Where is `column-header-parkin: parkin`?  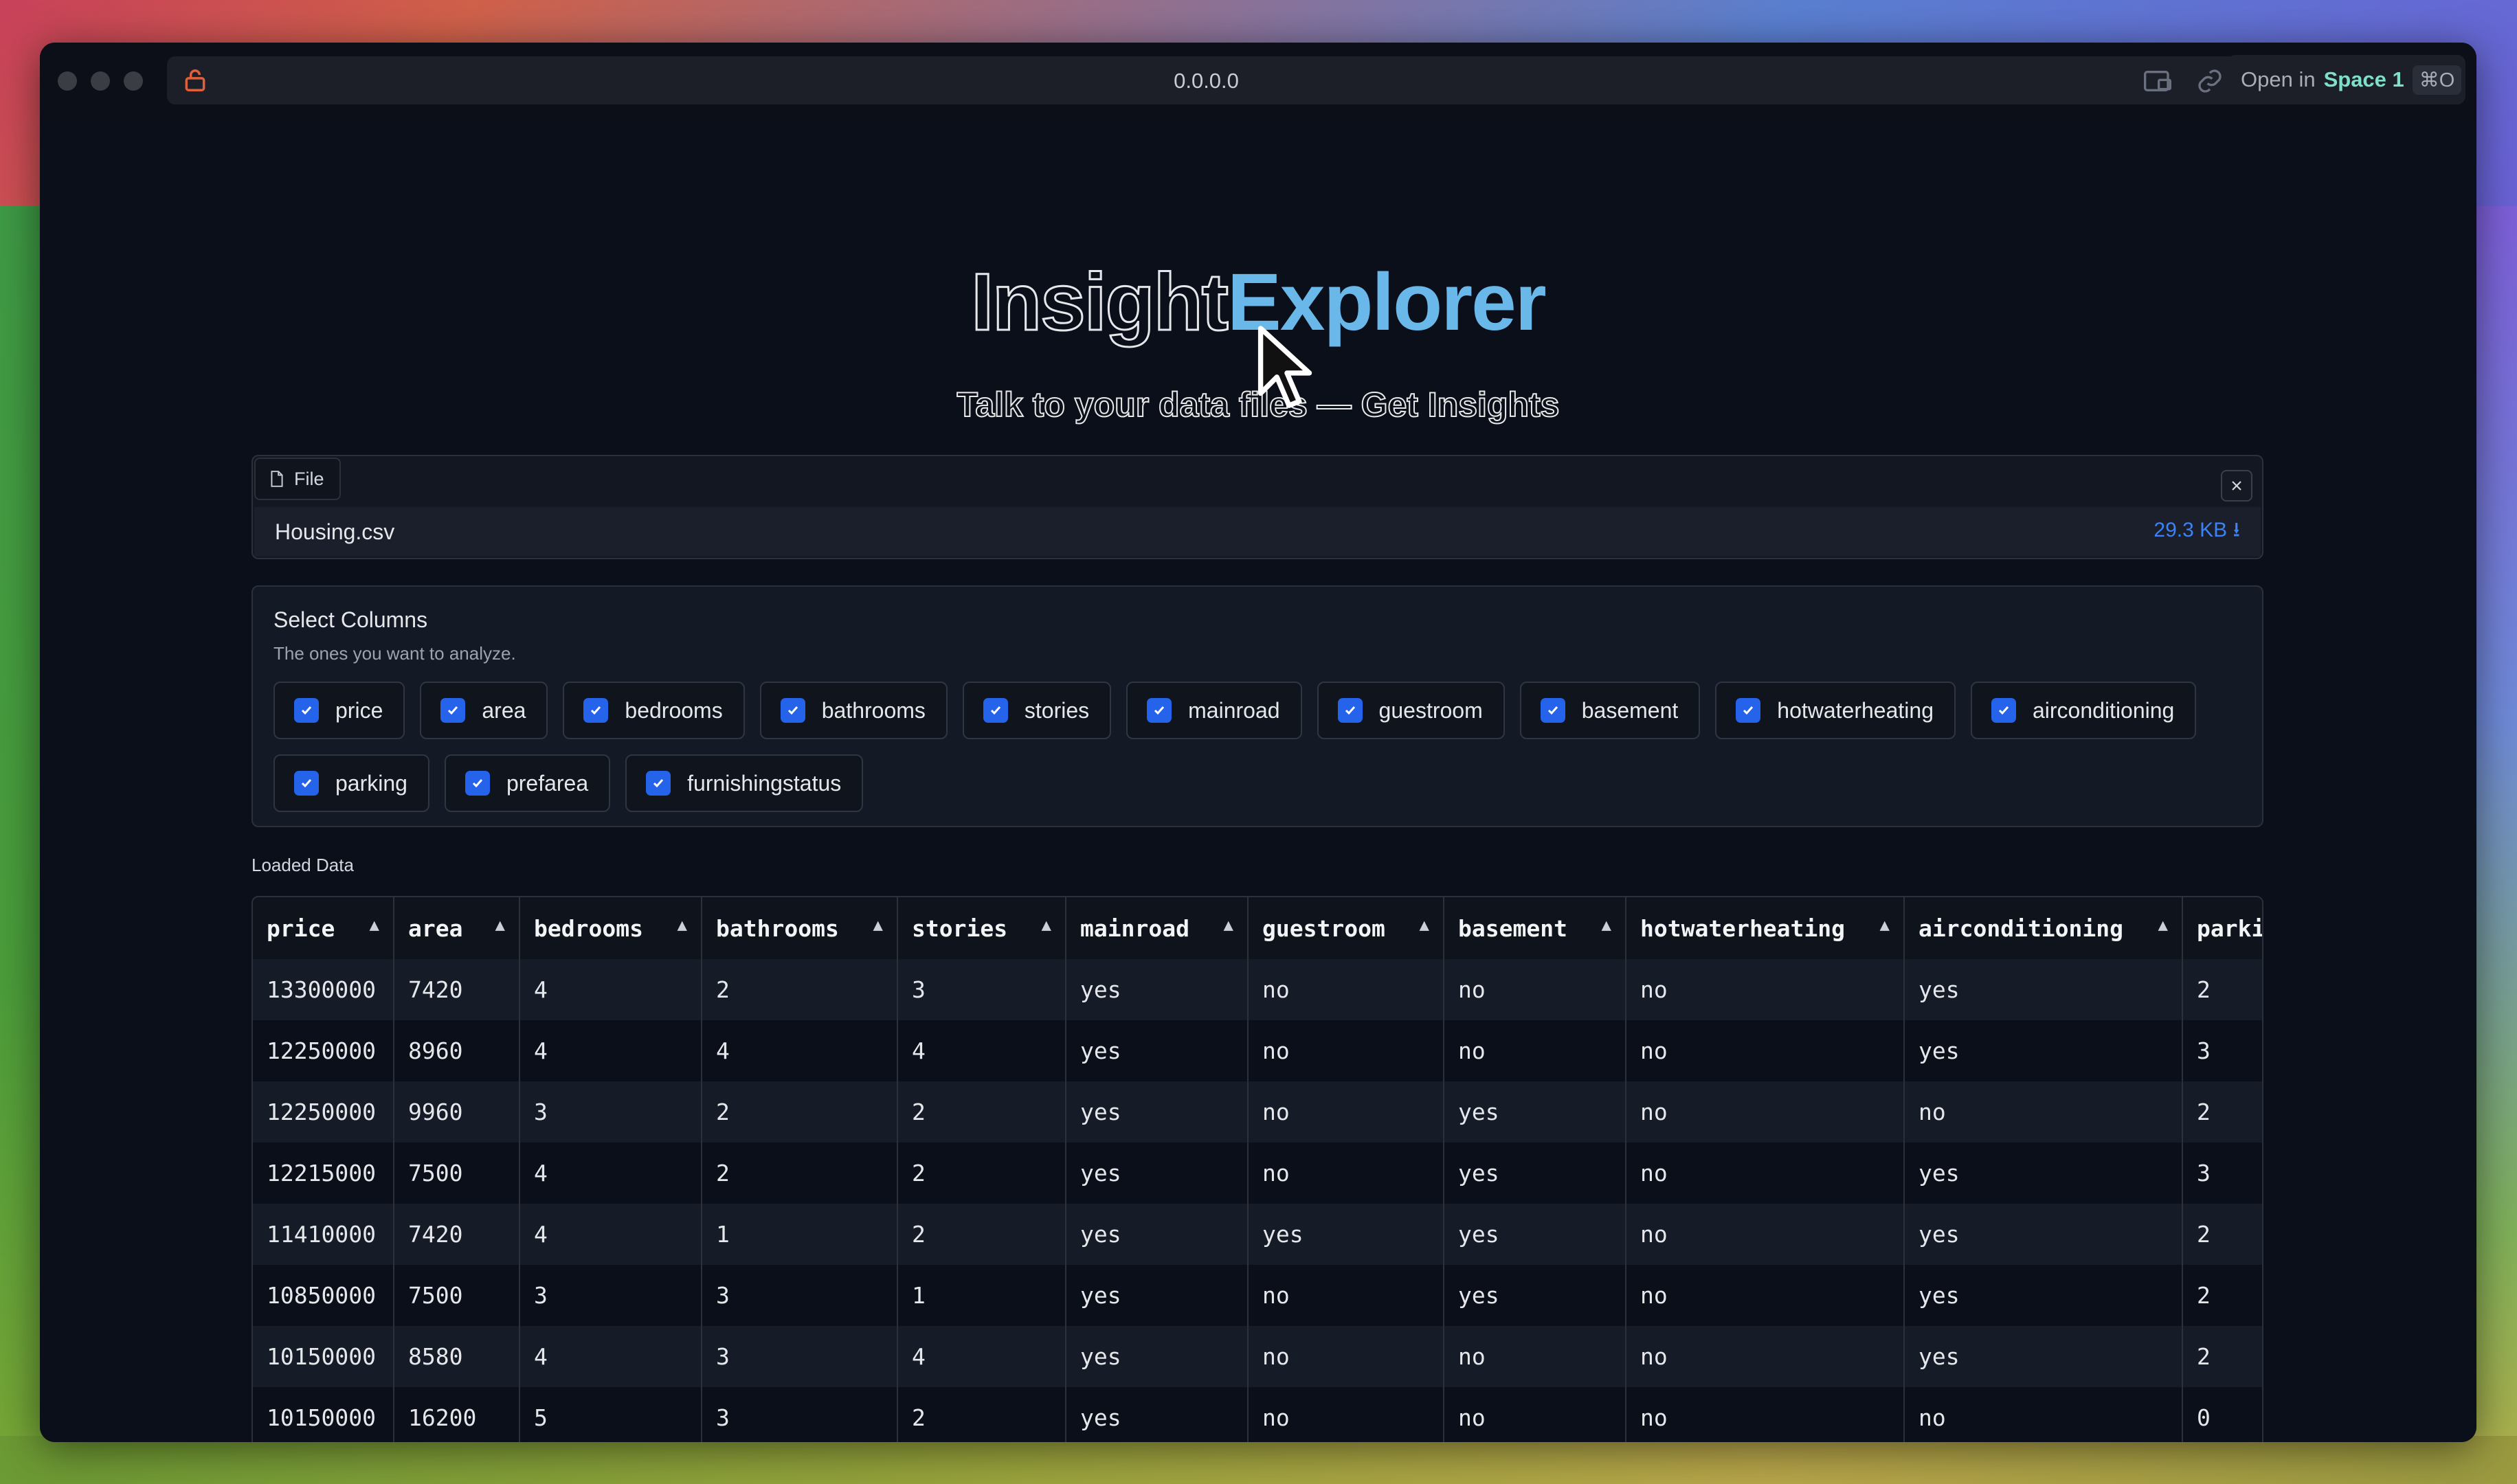 column-header-parkin: parkin is located at coordinates (2222, 928).